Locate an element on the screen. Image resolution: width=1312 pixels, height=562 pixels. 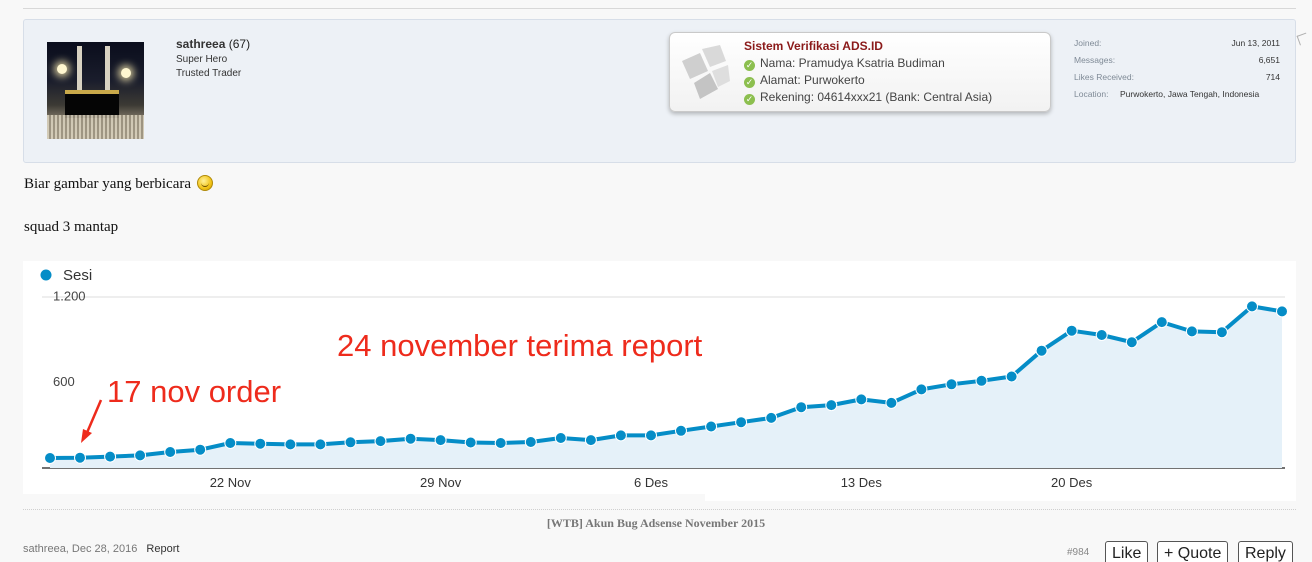
x-tick-label: 13 Des is located at coordinates (862, 482).